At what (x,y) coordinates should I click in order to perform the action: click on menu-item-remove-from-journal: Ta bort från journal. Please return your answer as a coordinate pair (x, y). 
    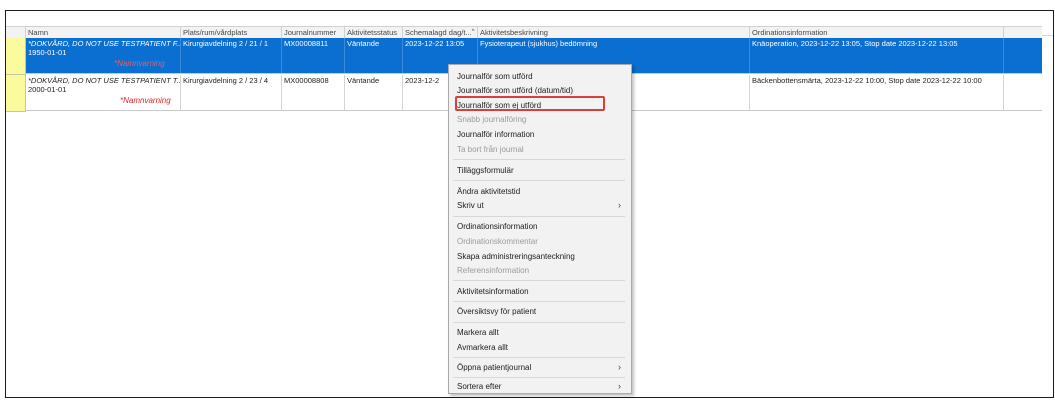
    Looking at the image, I should click on (490, 149).